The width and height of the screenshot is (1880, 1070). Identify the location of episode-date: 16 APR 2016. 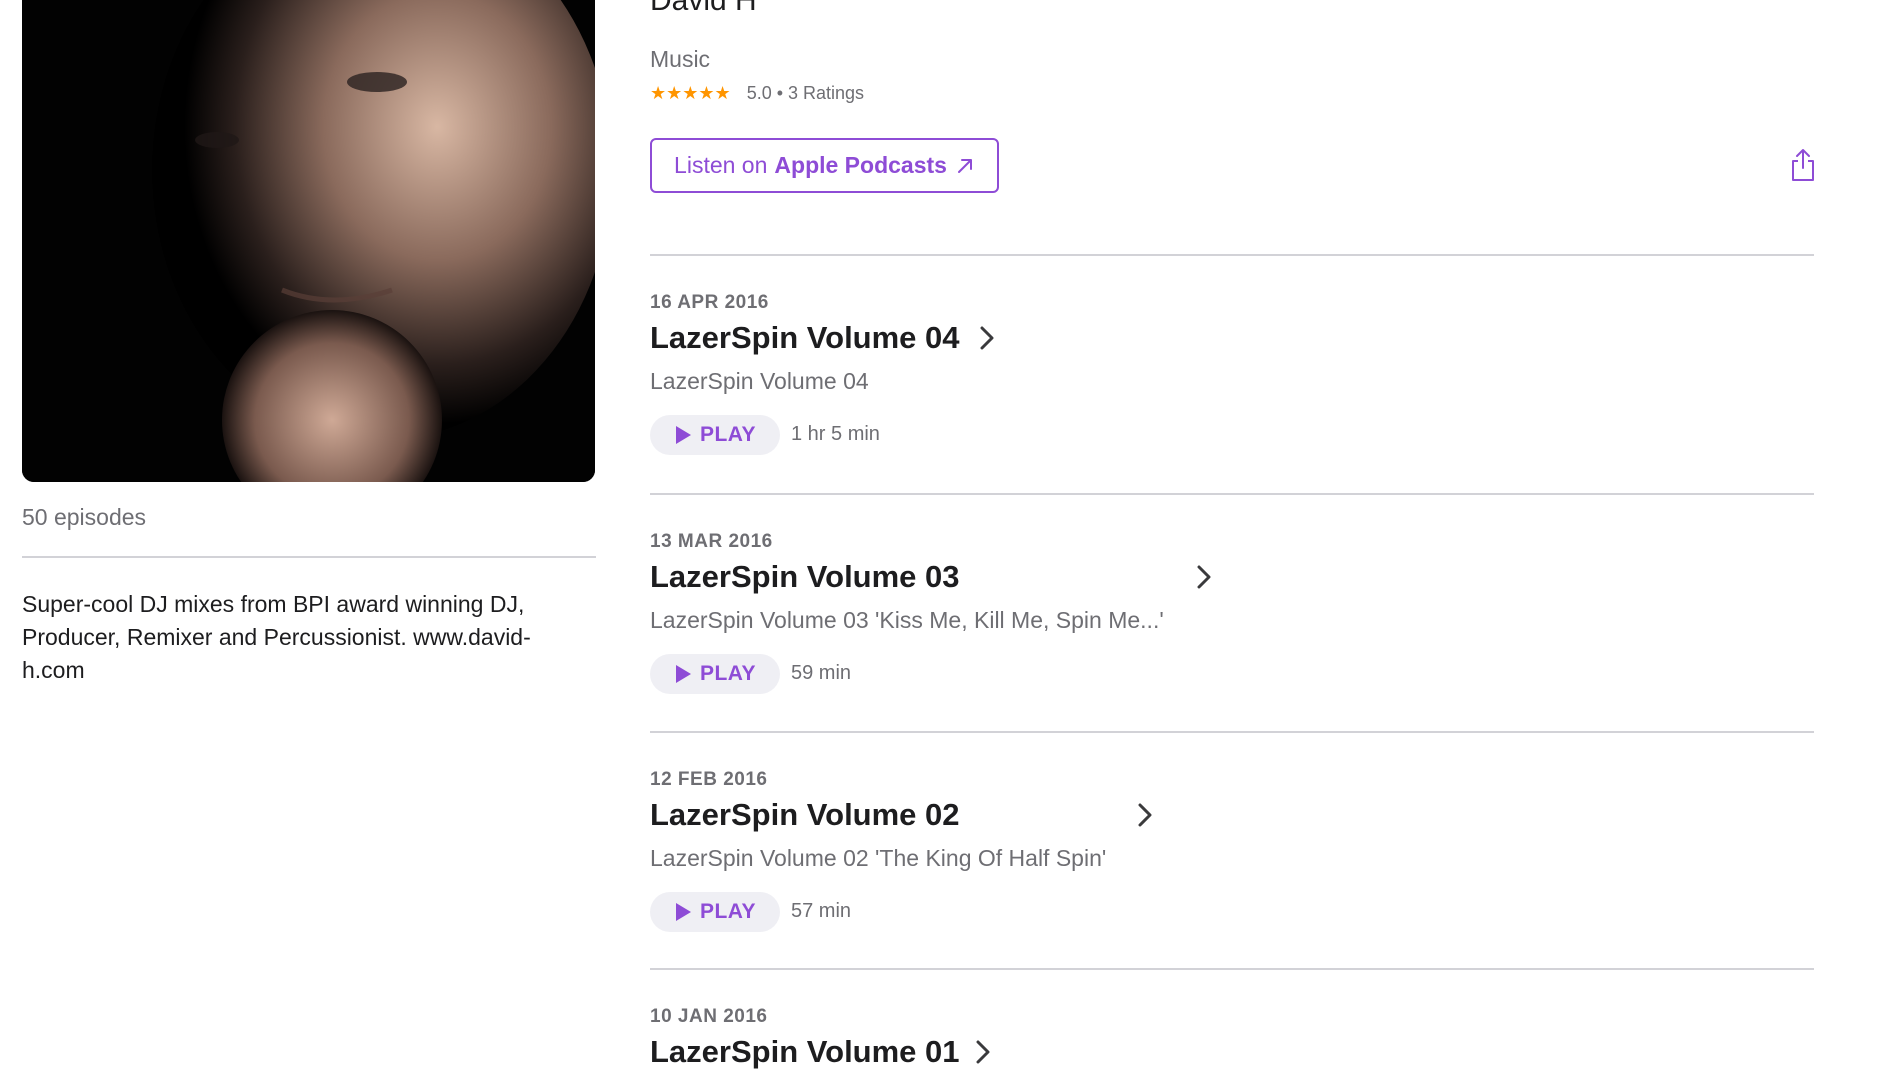
(709, 302).